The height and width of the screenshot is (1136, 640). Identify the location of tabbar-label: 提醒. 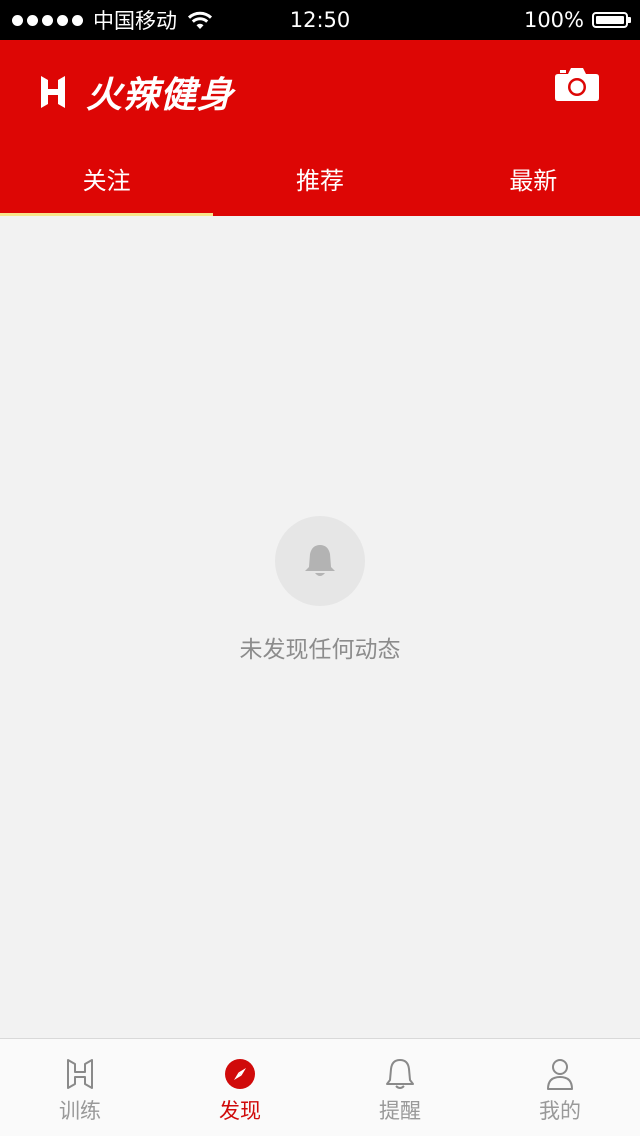
(400, 1111).